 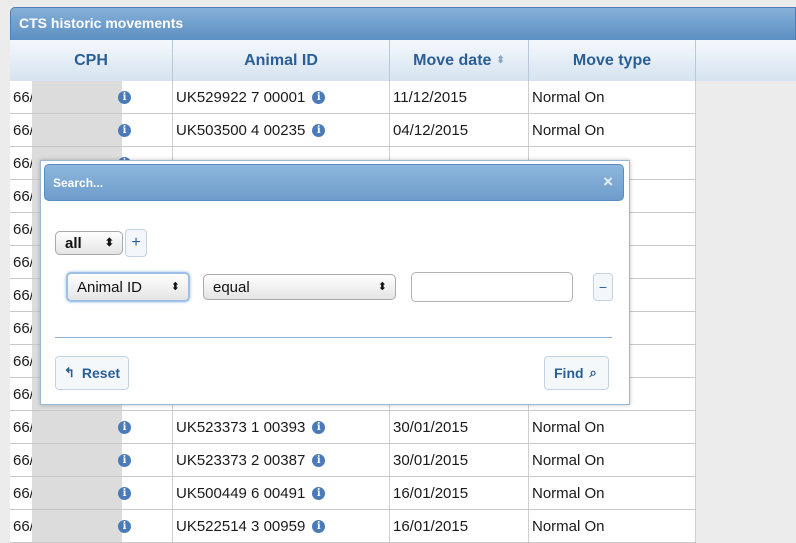 I want to click on sort-icon: ⬍, so click(x=500, y=60).